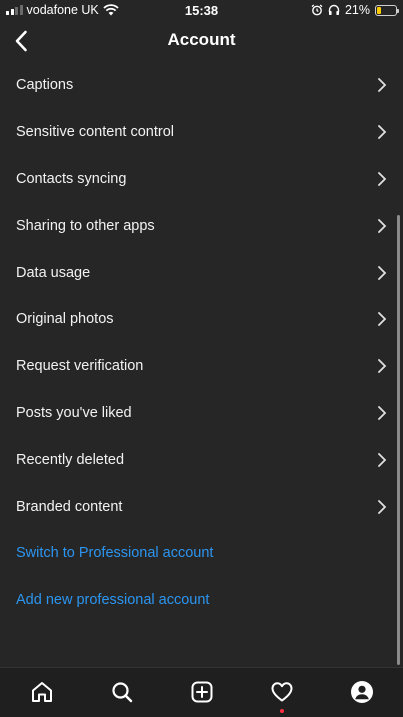  I want to click on menu-item-label: Branded content, so click(69, 506).